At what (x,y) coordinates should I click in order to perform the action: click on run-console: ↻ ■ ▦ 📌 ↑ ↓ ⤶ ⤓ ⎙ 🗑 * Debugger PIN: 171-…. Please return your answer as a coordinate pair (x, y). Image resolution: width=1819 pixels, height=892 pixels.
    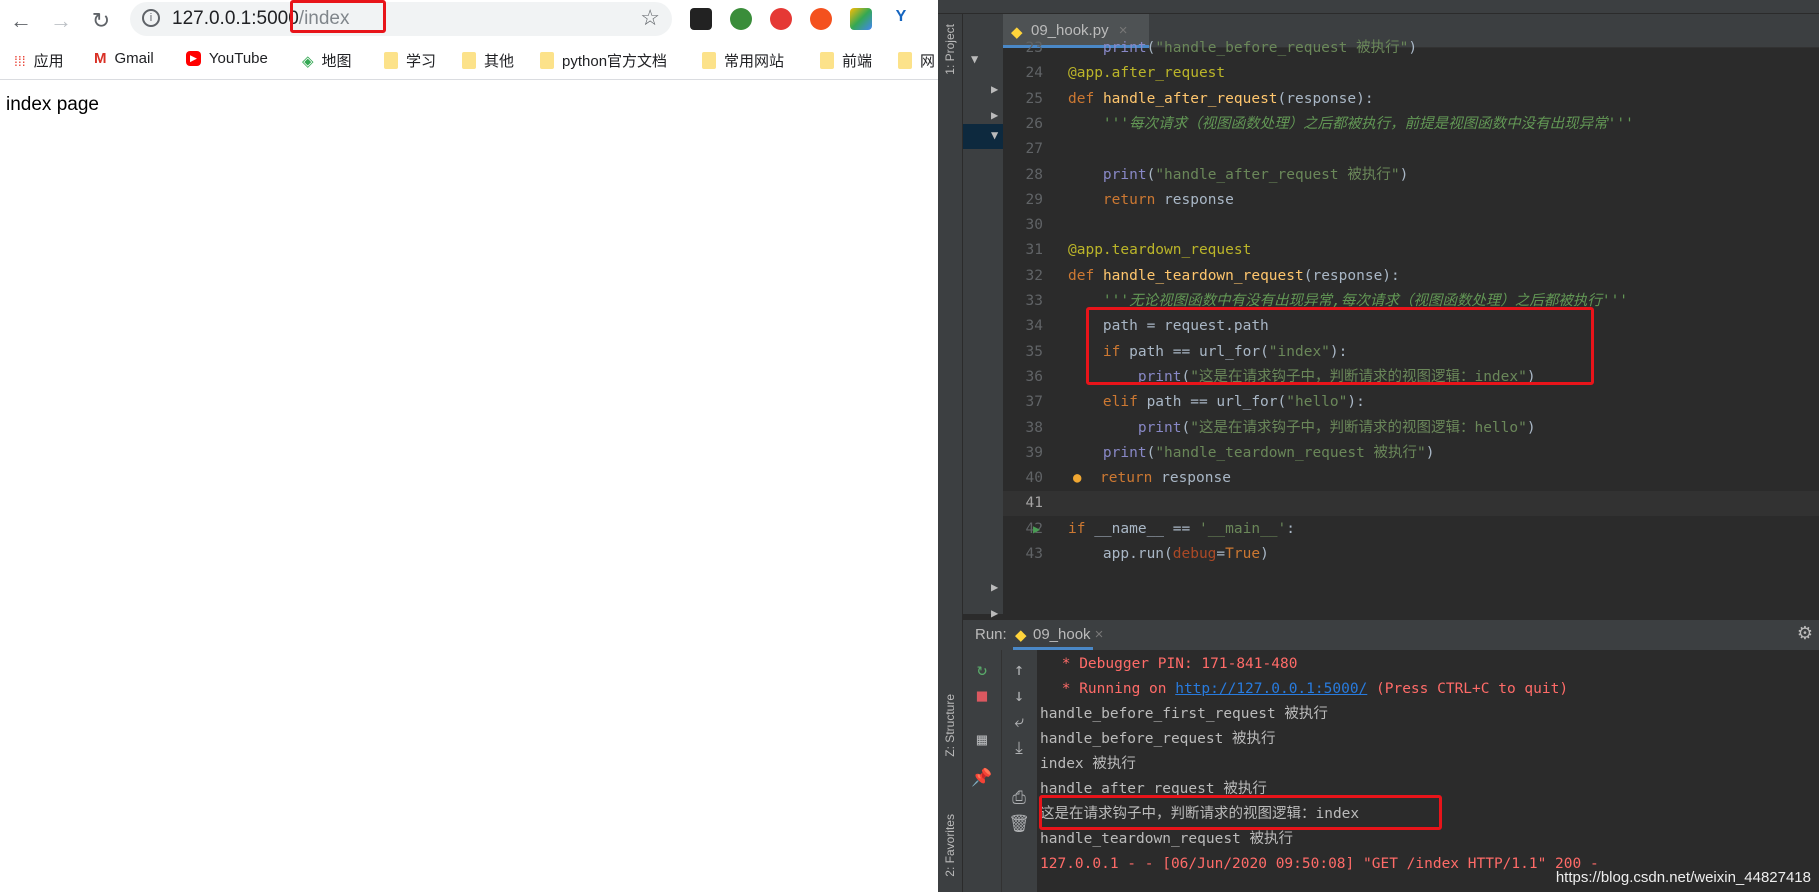
    Looking at the image, I should click on (1391, 771).